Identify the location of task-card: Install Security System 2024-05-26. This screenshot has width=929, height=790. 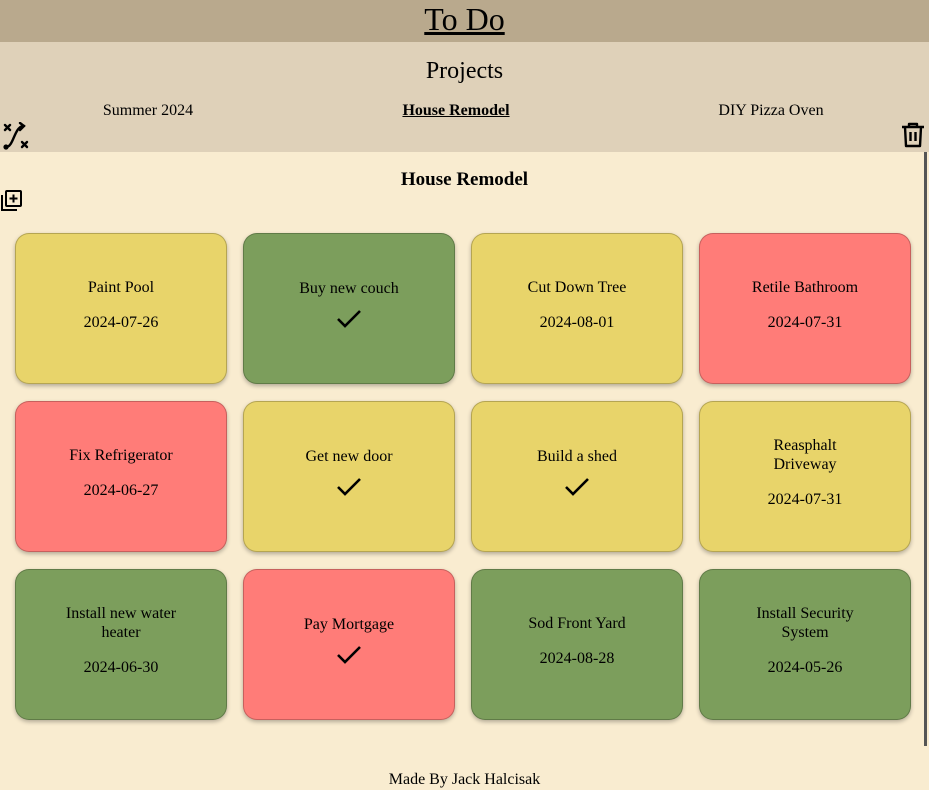
(805, 644).